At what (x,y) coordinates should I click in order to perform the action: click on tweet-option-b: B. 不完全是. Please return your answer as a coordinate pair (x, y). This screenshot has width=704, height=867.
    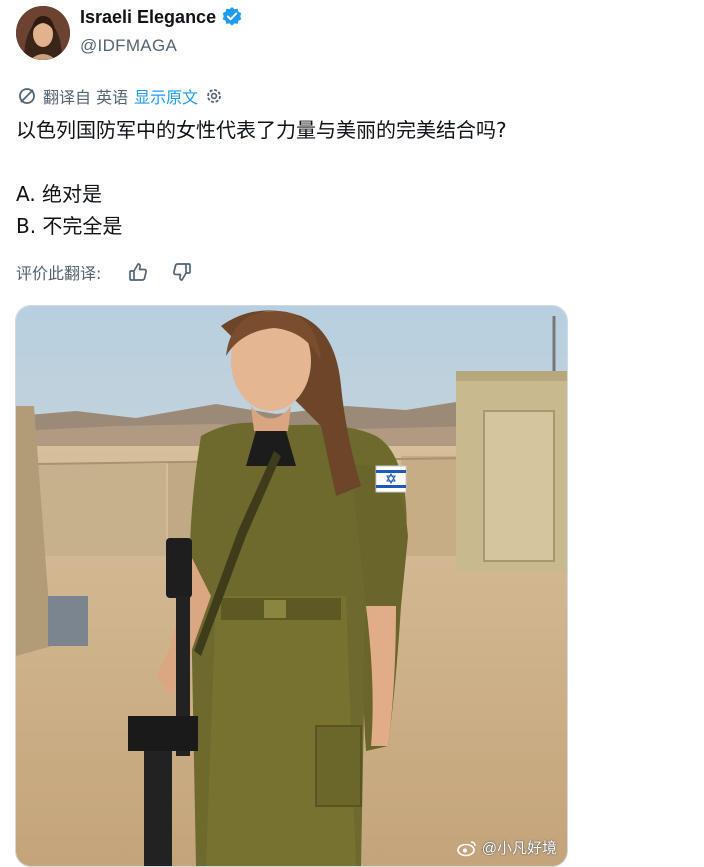
    Looking at the image, I should click on (69, 226).